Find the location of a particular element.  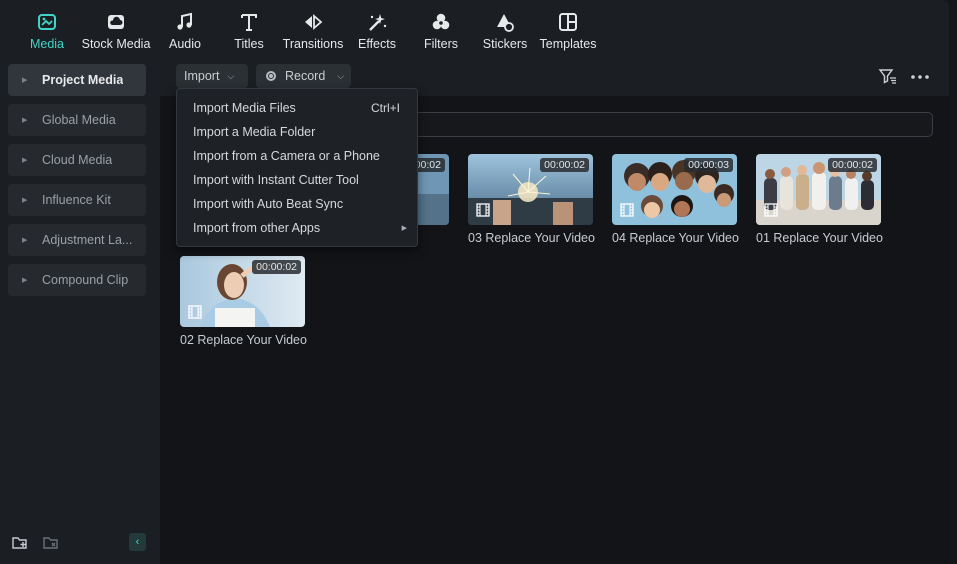

tab-audio: Audio is located at coordinates (185, 28).